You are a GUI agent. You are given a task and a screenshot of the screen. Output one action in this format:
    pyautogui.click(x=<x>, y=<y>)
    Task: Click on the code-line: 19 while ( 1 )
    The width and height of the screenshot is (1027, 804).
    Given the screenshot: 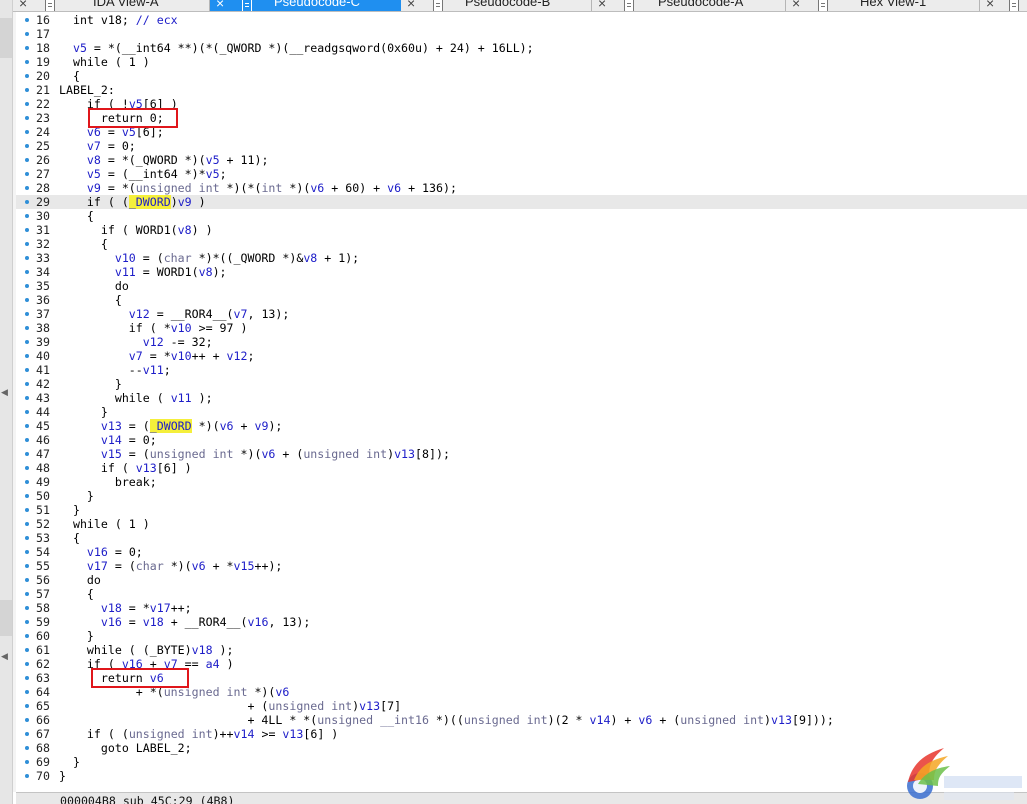 What is the action you would take?
    pyautogui.click(x=521, y=62)
    